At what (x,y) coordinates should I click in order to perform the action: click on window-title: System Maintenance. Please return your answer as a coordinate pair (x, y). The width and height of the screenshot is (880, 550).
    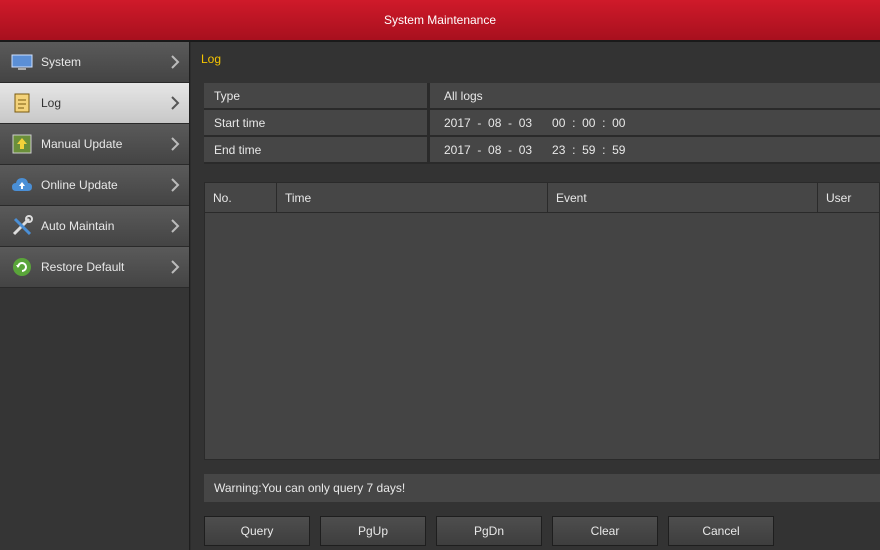
    Looking at the image, I should click on (440, 20).